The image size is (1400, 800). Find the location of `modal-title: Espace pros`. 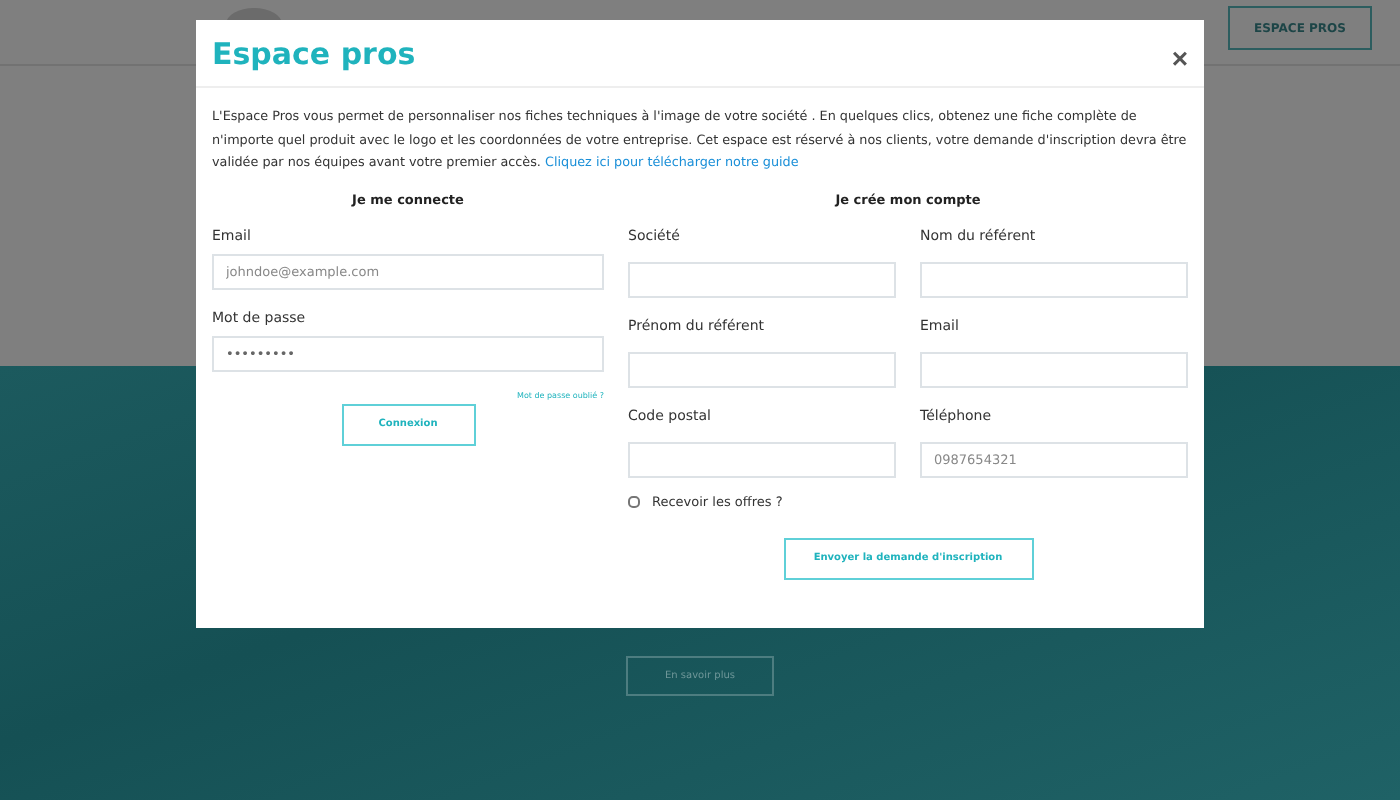

modal-title: Espace pros is located at coordinates (314, 53).